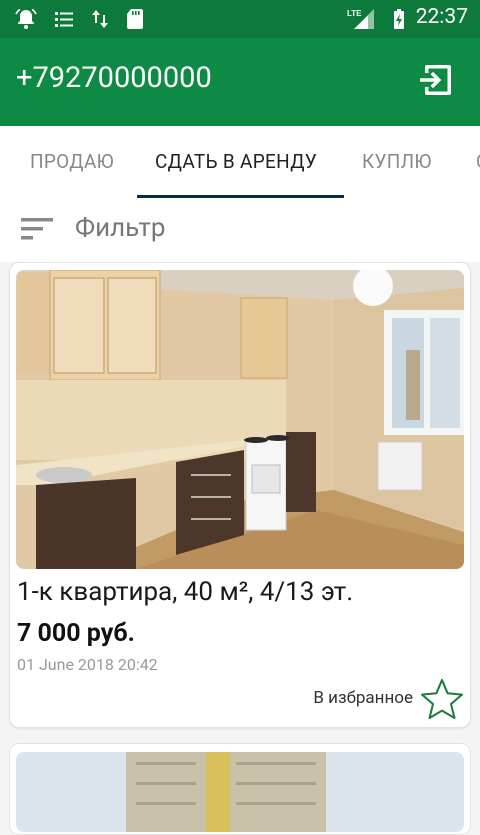  I want to click on battery-charging-icon, so click(399, 19).